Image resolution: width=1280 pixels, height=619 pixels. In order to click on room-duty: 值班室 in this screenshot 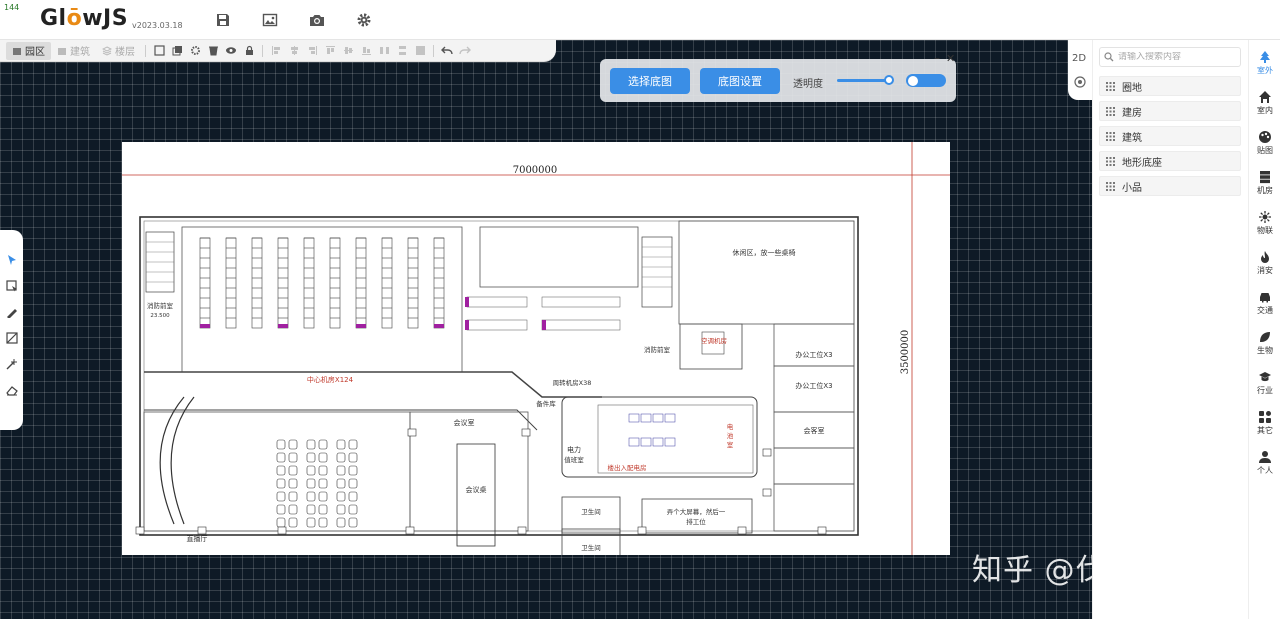, I will do `click(574, 459)`.